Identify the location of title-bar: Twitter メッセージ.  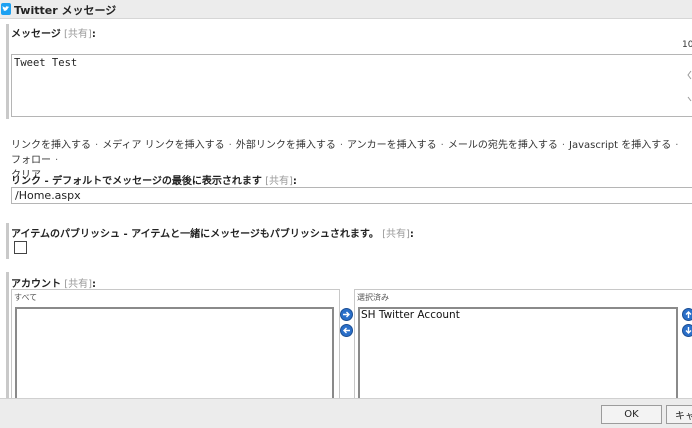
(346, 9).